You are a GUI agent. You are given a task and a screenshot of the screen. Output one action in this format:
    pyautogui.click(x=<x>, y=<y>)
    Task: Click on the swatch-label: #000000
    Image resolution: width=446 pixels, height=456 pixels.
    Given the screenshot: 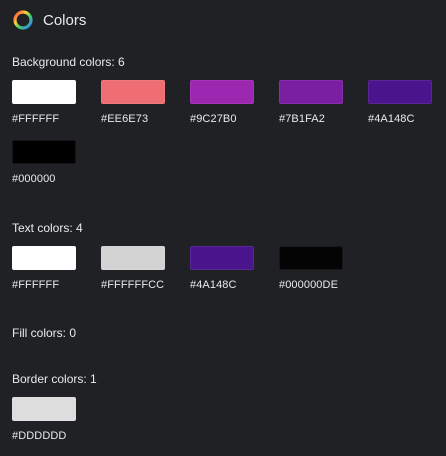 What is the action you would take?
    pyautogui.click(x=34, y=179)
    